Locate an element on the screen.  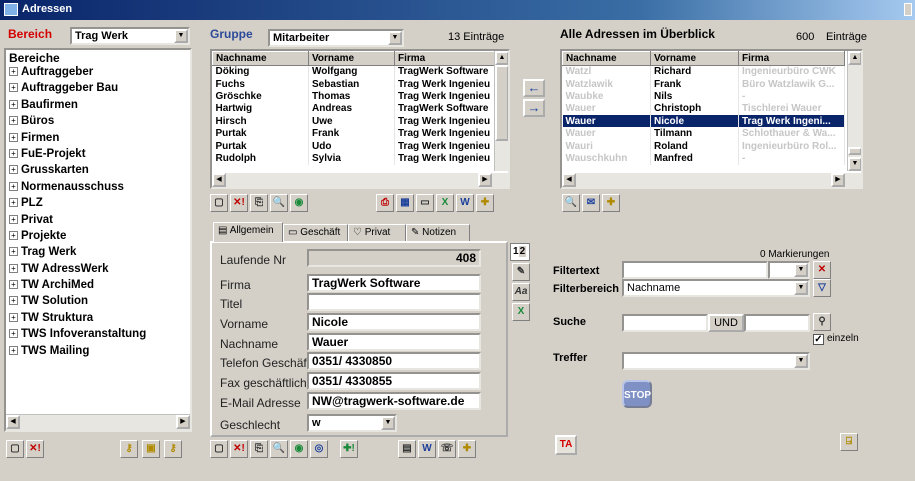
binoculars-icon: ⚲ is located at coordinates (822, 322).